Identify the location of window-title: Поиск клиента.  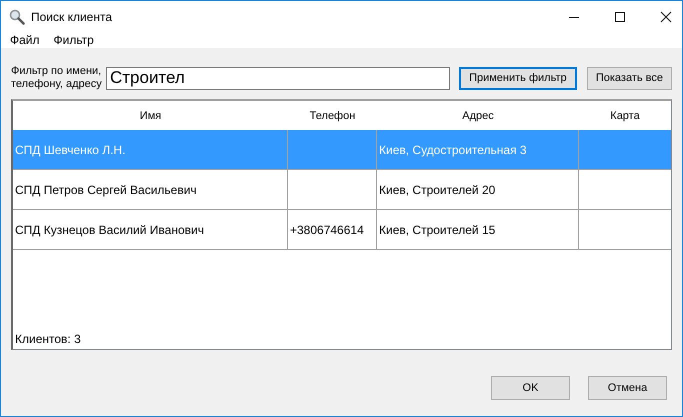
(71, 17).